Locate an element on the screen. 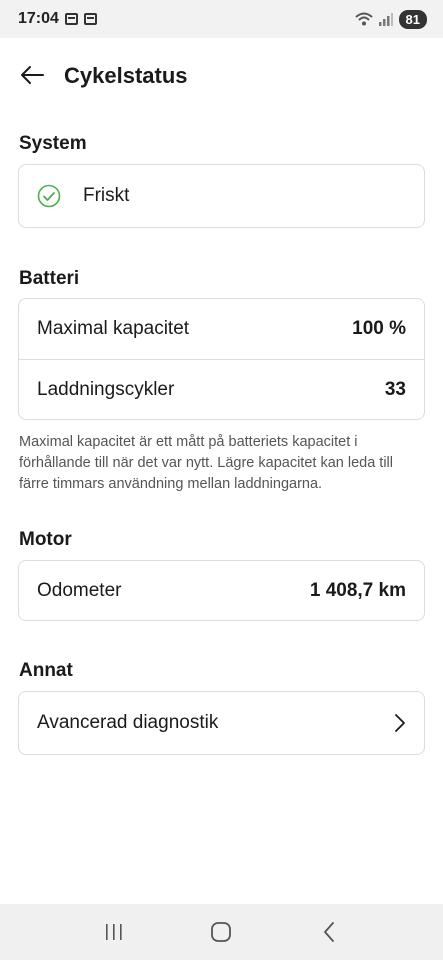 The image size is (443, 960). section-title-motor: Motor is located at coordinates (45, 539).